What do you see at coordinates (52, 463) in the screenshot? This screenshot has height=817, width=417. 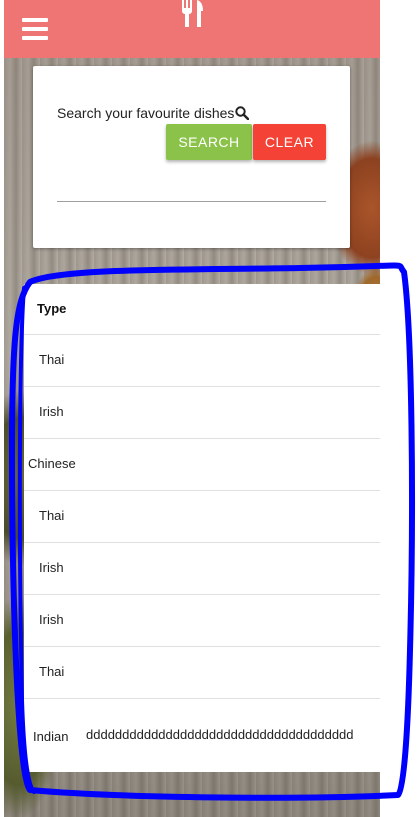 I see `type-cell: Chinese` at bounding box center [52, 463].